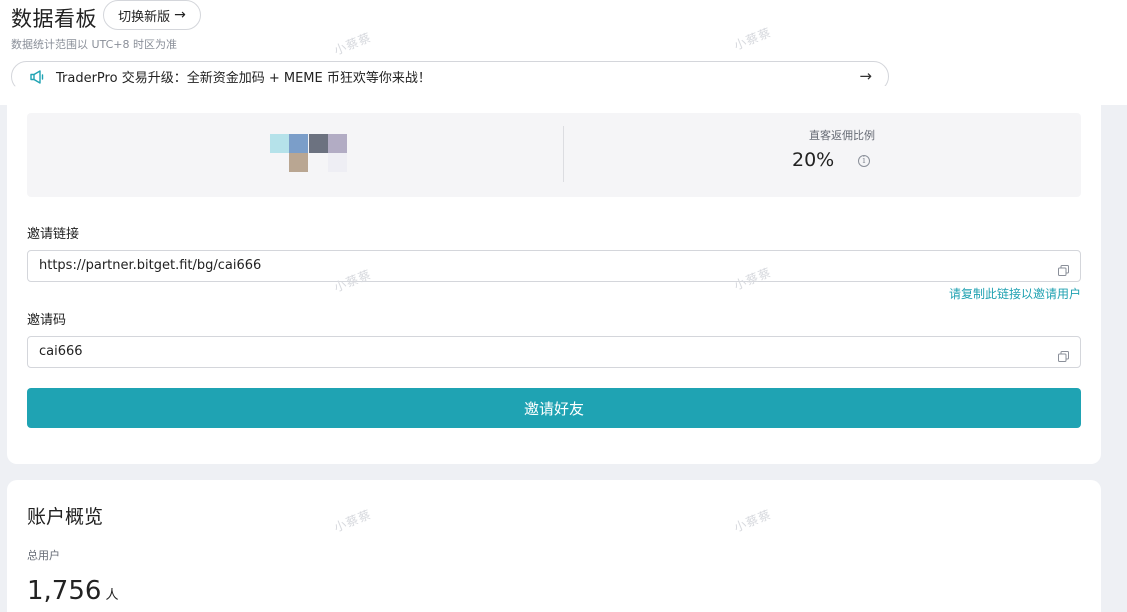  What do you see at coordinates (47, 320) in the screenshot?
I see `invite-code-label: 邀请码` at bounding box center [47, 320].